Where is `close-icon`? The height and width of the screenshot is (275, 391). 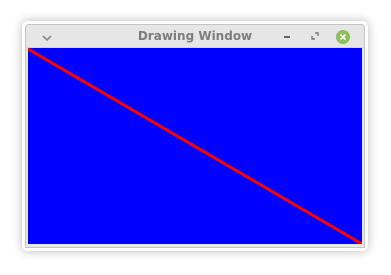 close-icon is located at coordinates (343, 37).